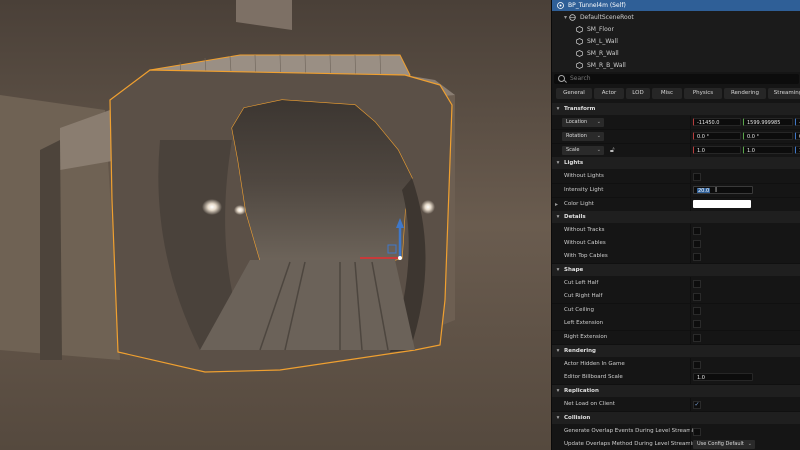 The width and height of the screenshot is (800, 450). What do you see at coordinates (745, 93) in the screenshot?
I see `tab-rendering: Rendering` at bounding box center [745, 93].